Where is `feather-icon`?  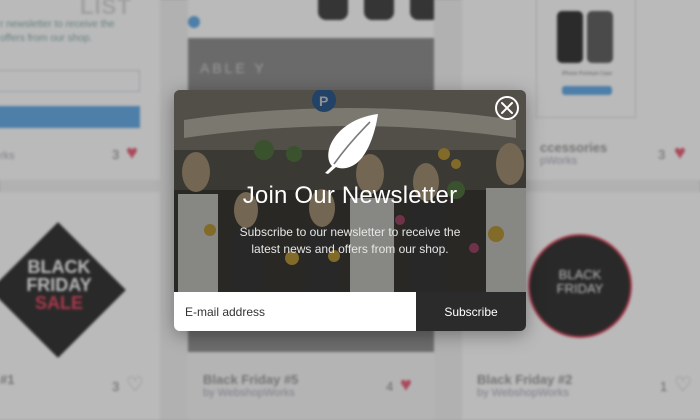
feather-icon is located at coordinates (351, 144).